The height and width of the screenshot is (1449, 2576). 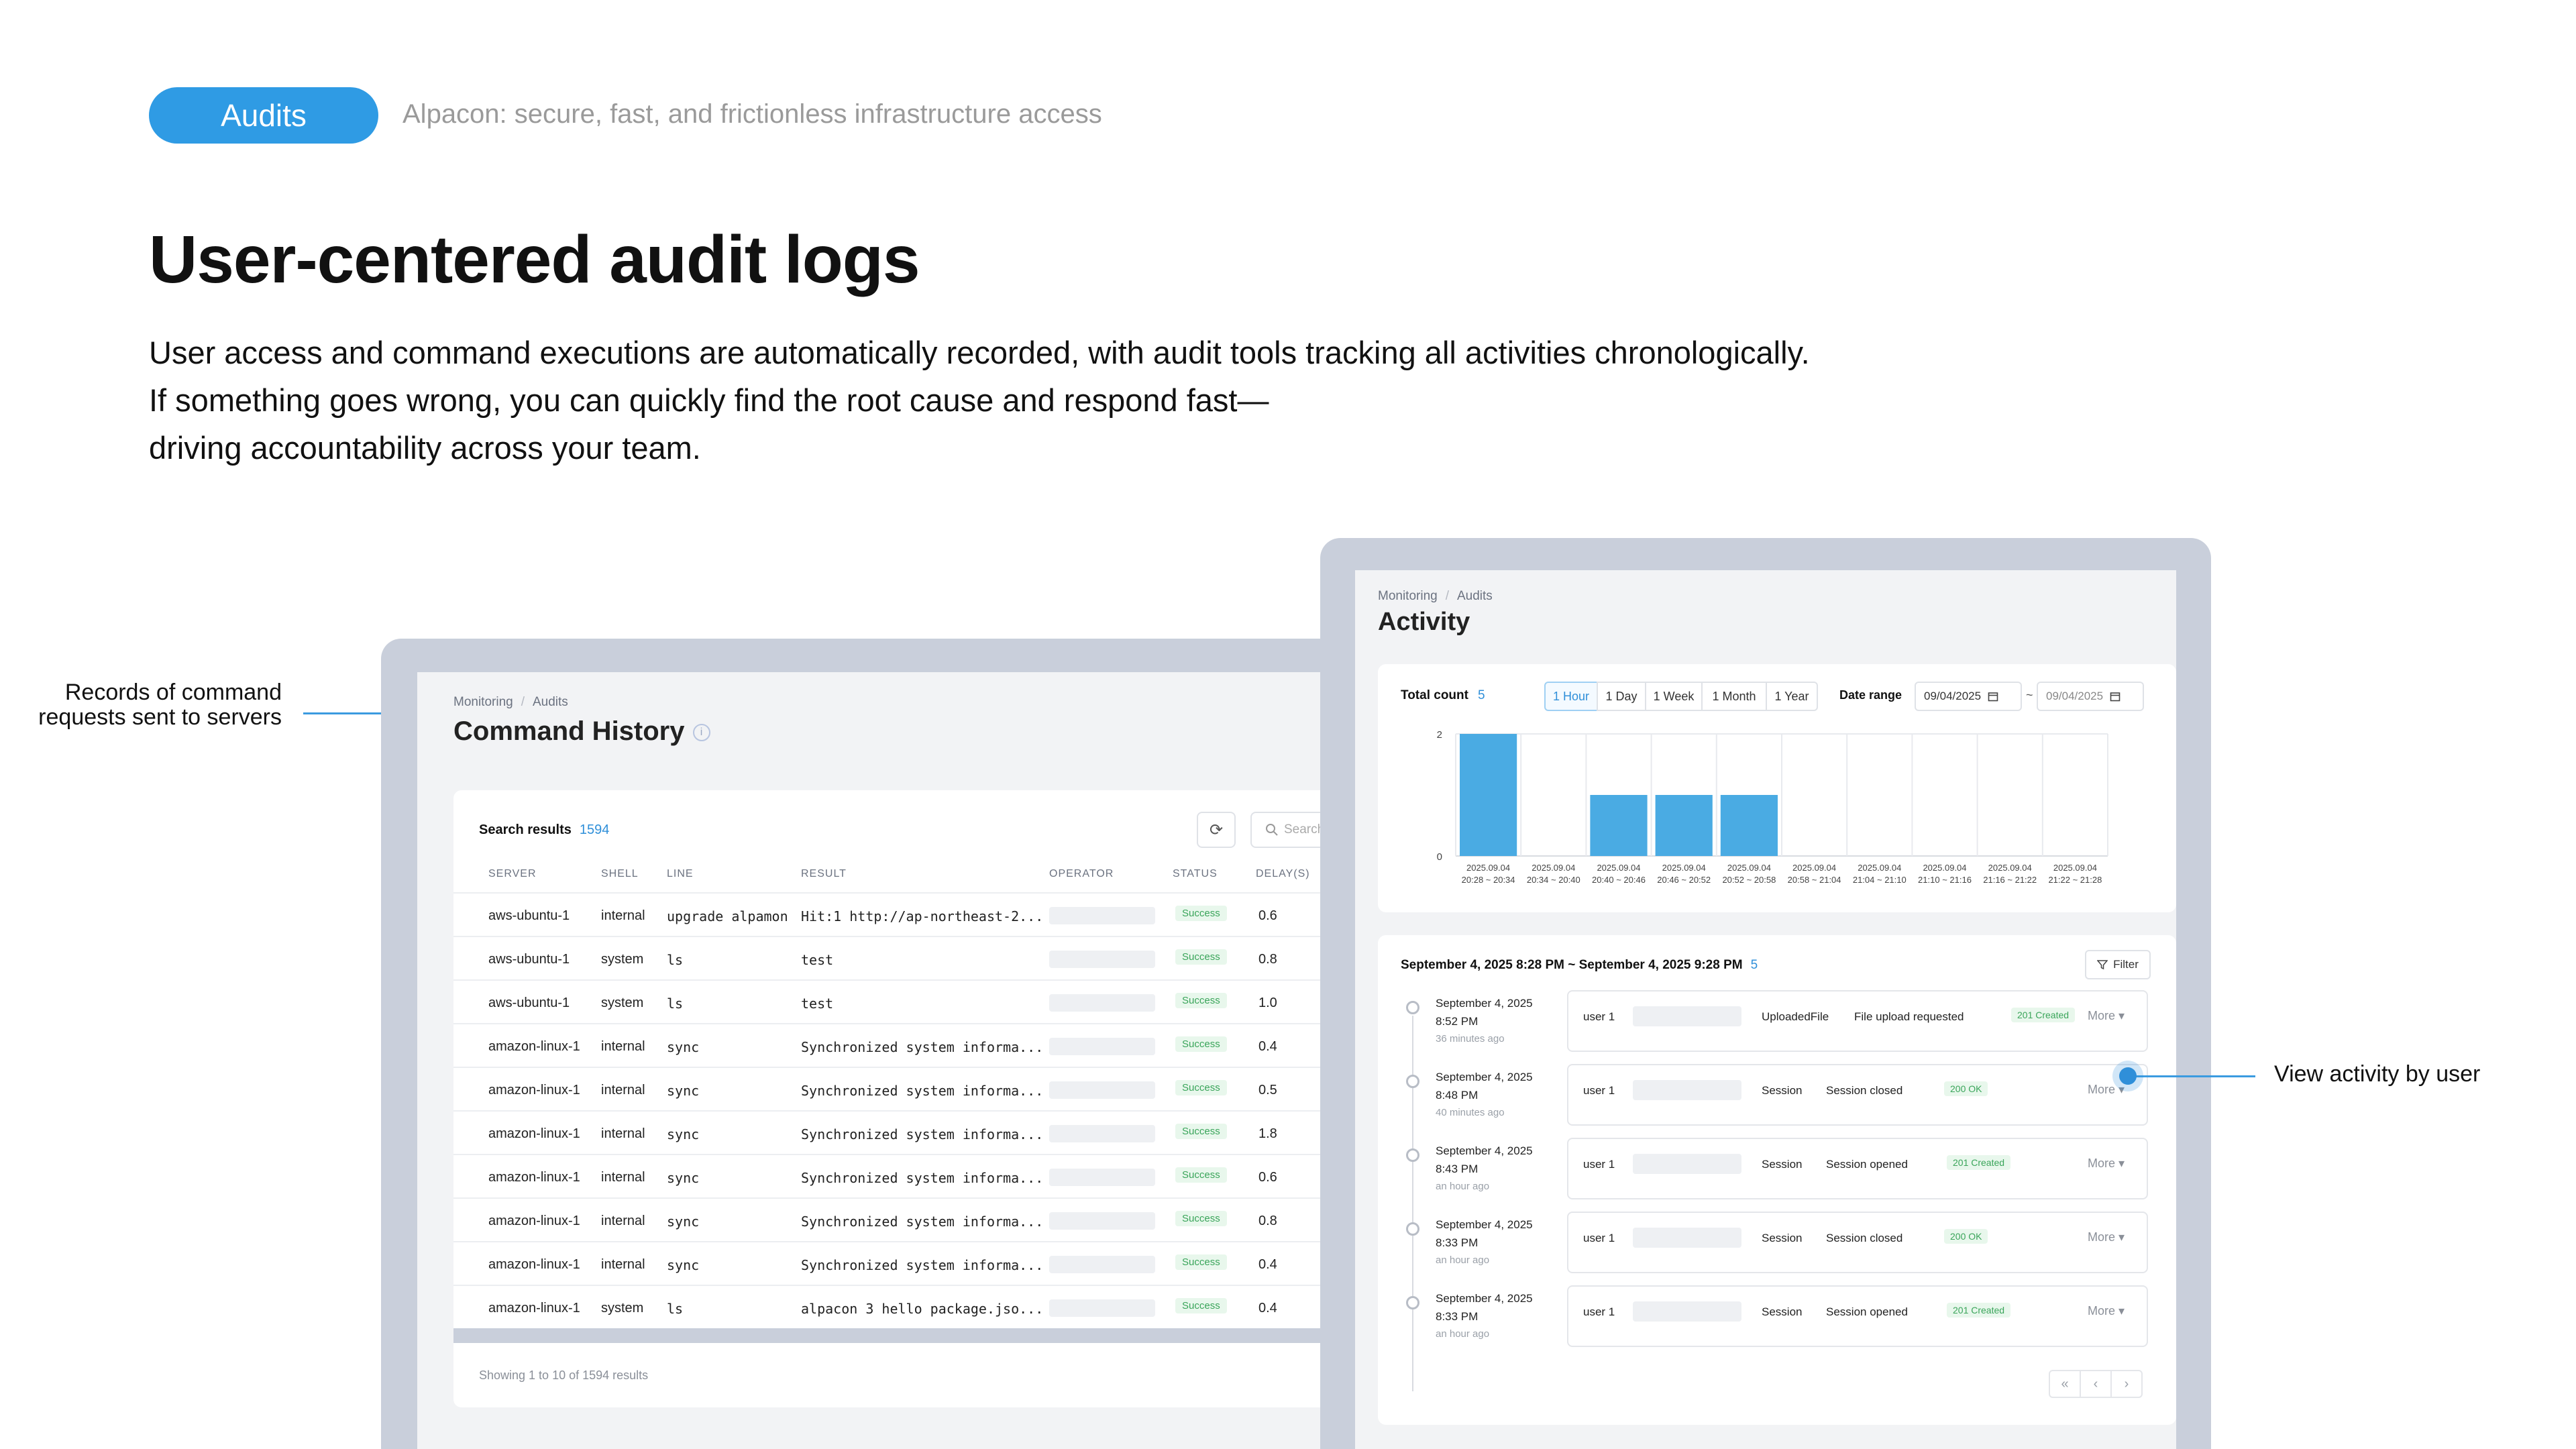 I want to click on page-prev-button: ‹, so click(x=2096, y=1384).